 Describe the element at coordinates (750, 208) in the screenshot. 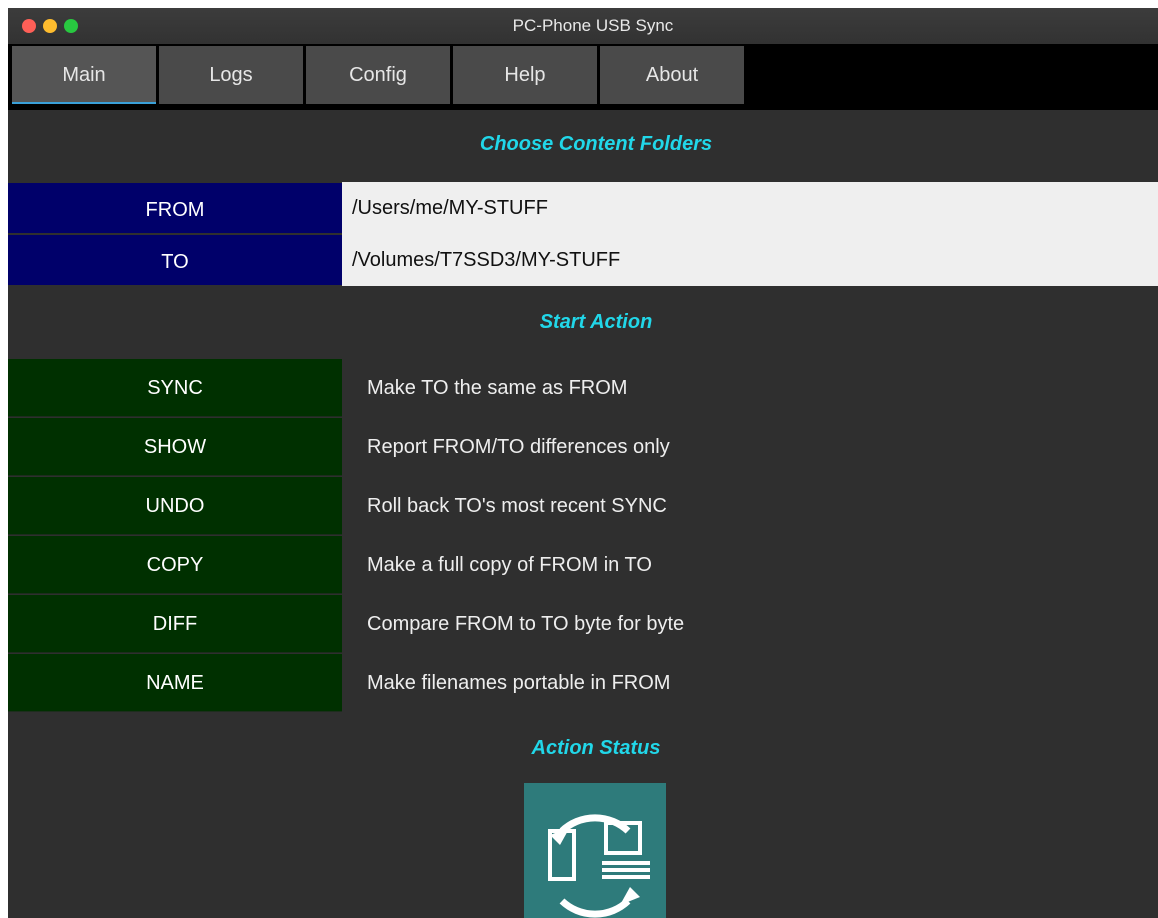

I see `from-folder-input` at that location.